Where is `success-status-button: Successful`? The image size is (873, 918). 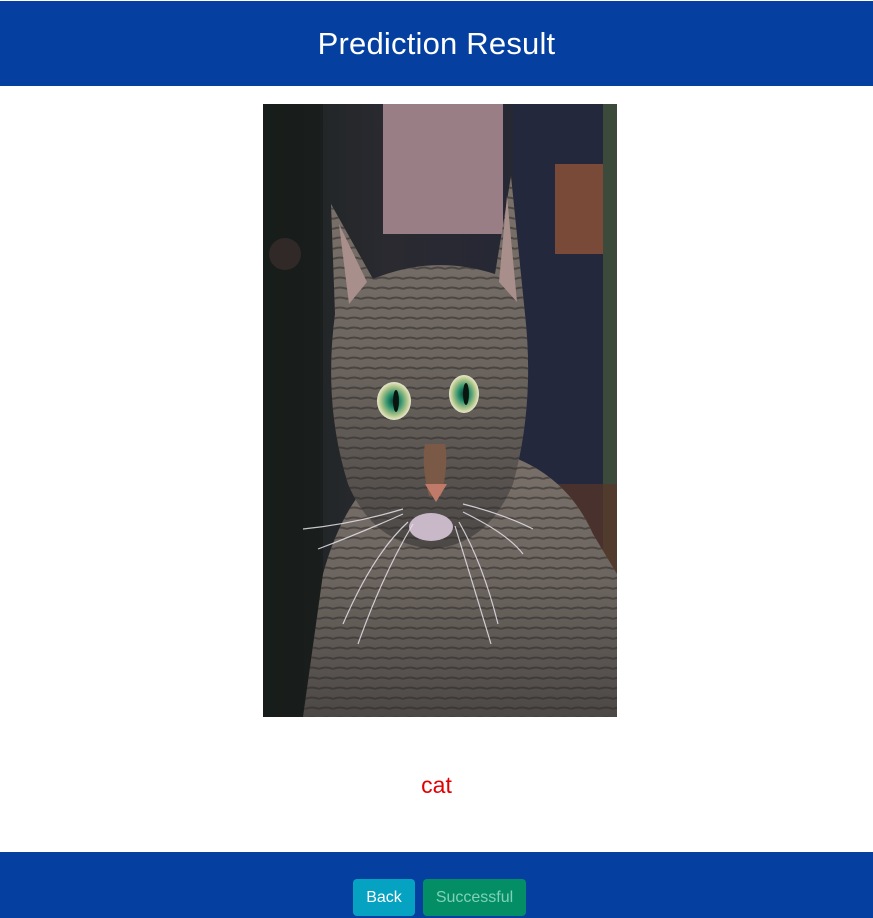
success-status-button: Successful is located at coordinates (474, 897).